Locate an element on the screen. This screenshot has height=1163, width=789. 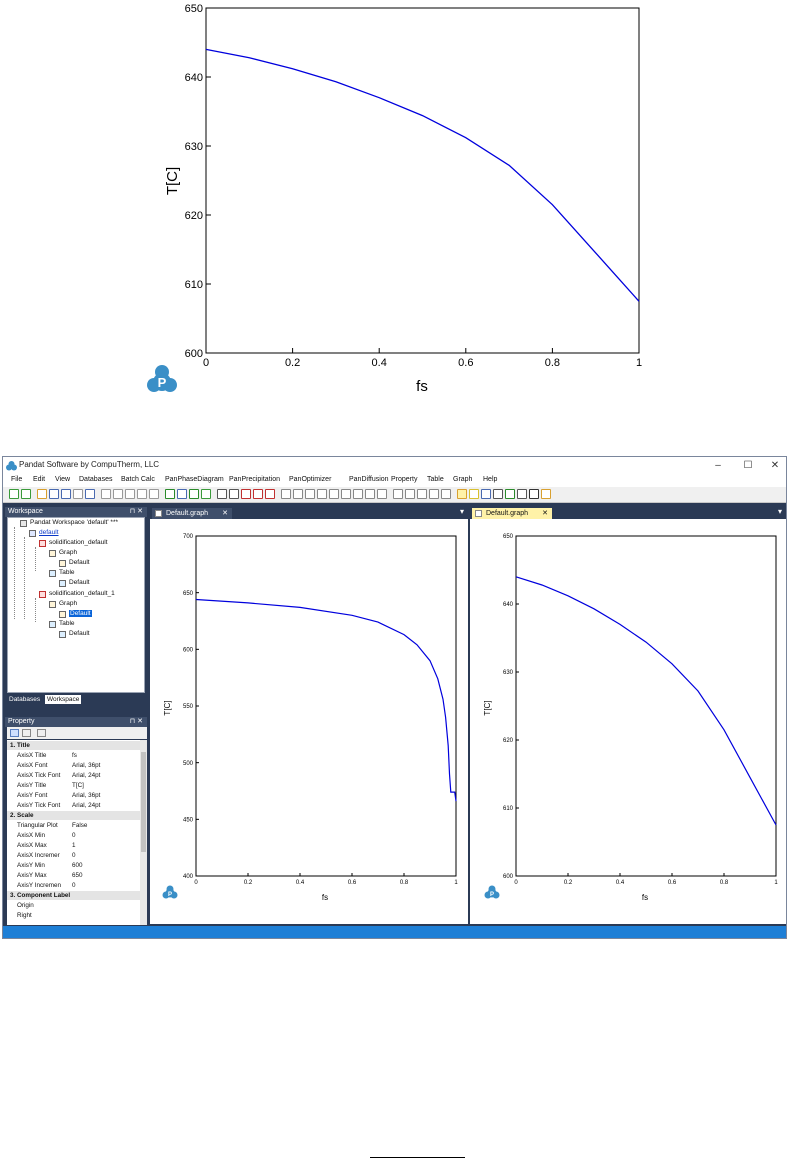
right-doc-tab-active: Default.graph ✕ is located at coordinates (512, 513).